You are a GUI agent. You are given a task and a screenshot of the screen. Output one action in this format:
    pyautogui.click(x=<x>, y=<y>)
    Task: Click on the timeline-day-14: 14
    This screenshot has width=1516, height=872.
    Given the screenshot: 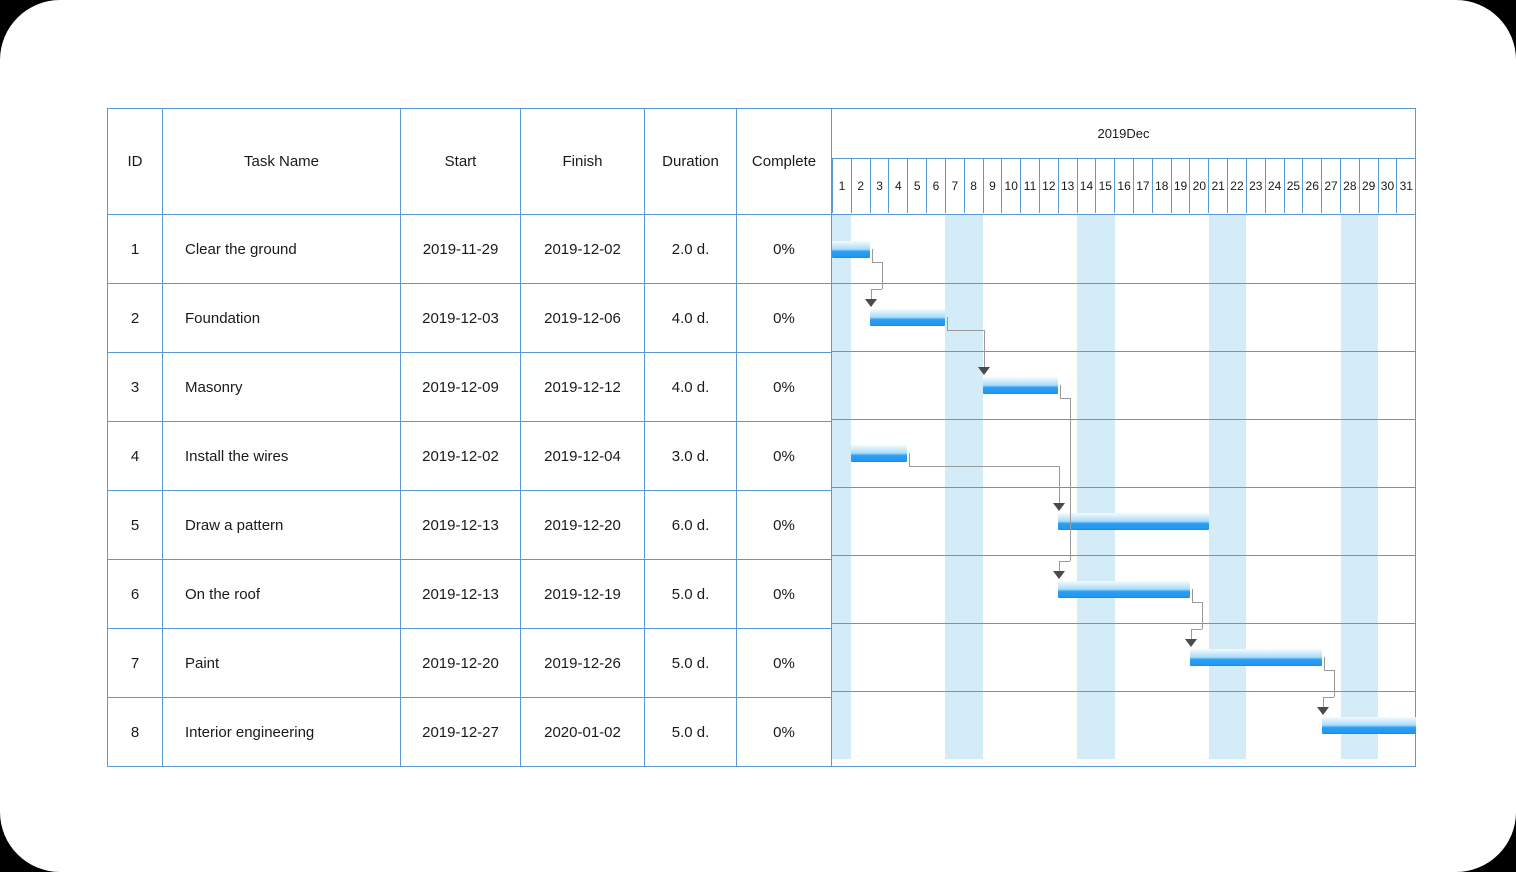 What is the action you would take?
    pyautogui.click(x=1087, y=186)
    